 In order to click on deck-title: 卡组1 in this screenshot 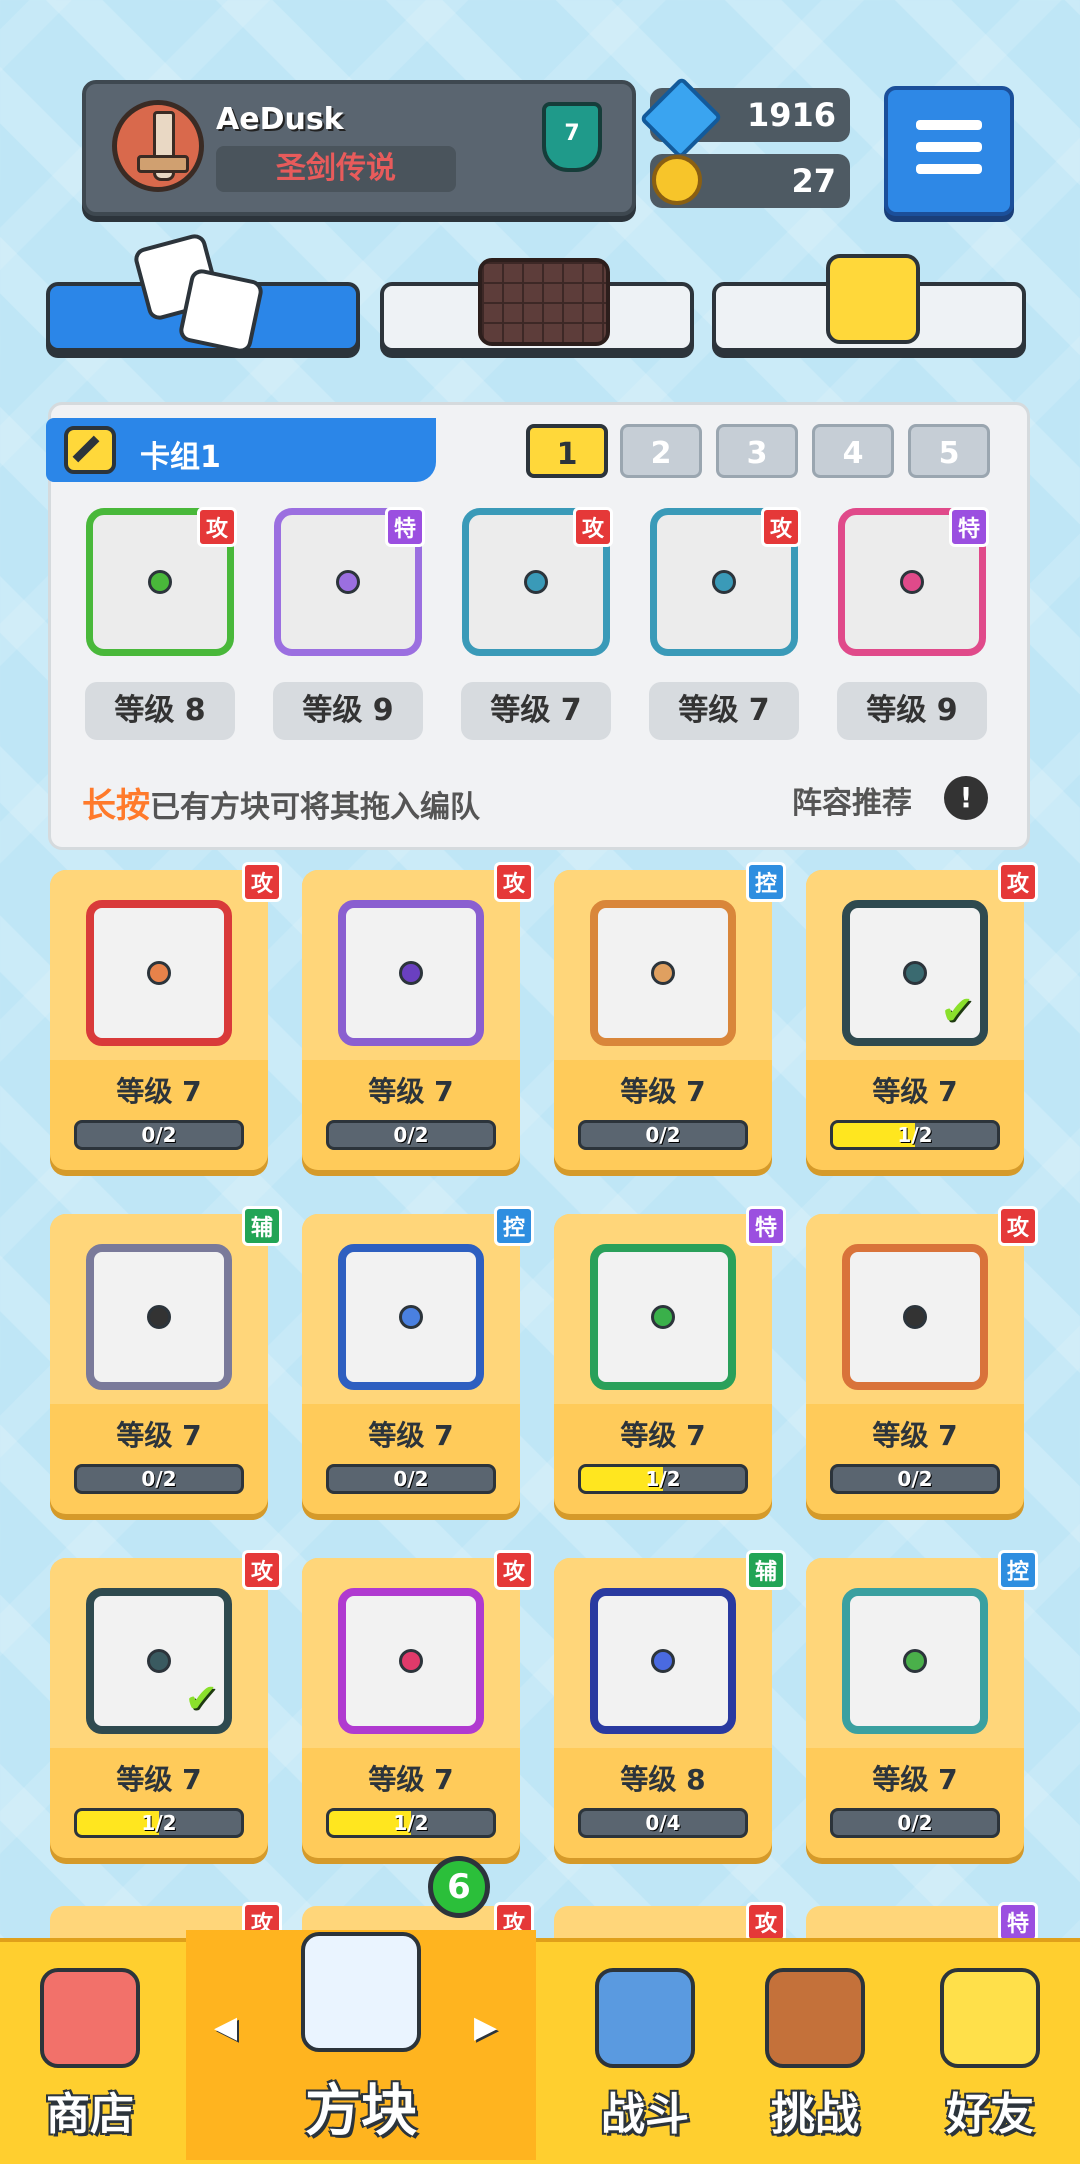, I will do `click(241, 450)`.